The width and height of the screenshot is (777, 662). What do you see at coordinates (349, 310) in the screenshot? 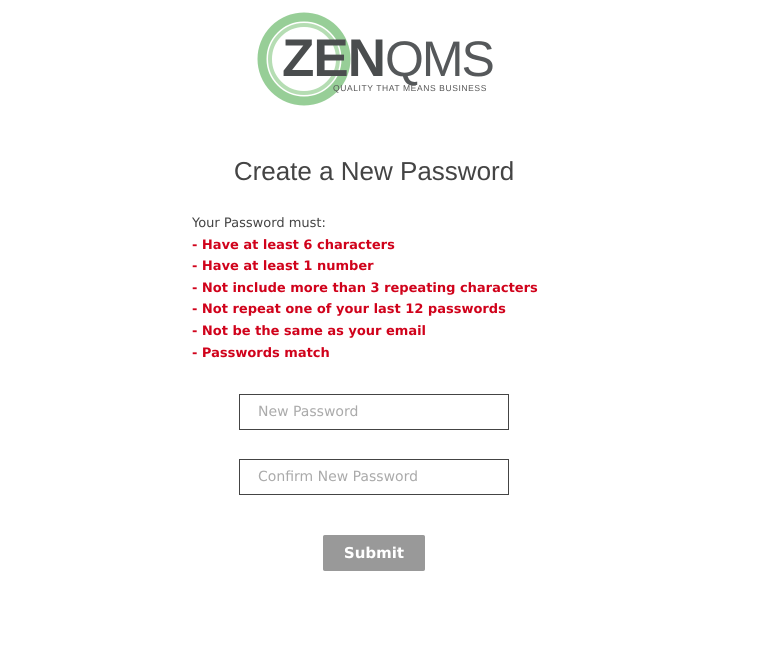
I see `requirement-rule: - Not repeat one of your last 12 passwords` at bounding box center [349, 310].